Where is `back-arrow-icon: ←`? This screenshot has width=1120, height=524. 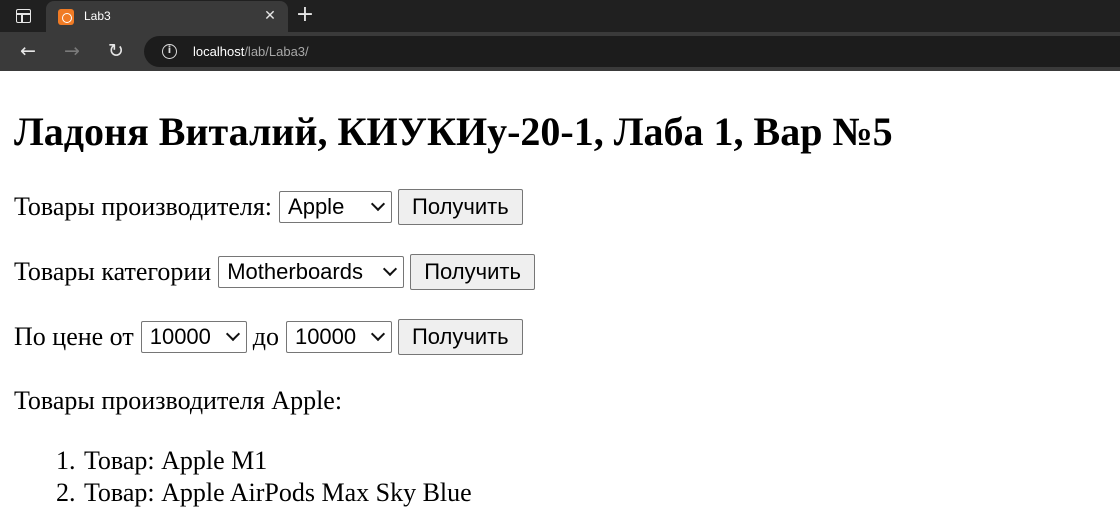 back-arrow-icon: ← is located at coordinates (28, 52).